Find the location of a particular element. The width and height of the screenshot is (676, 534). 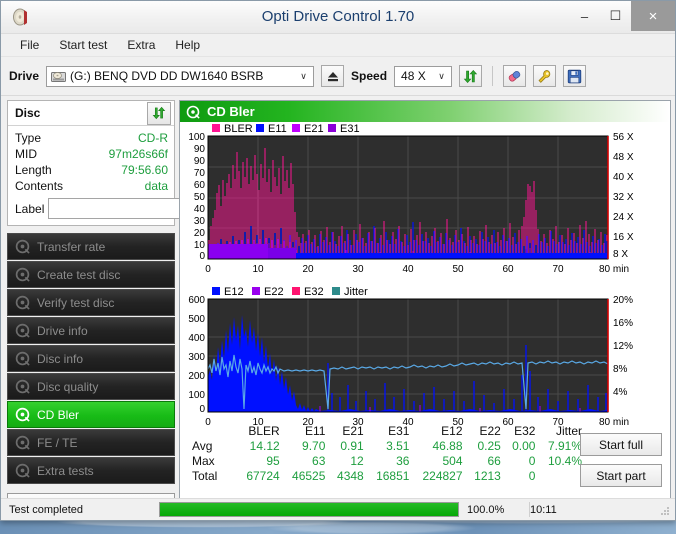

sidebar-item-disc-quality: Disc quality is located at coordinates (91, 386).